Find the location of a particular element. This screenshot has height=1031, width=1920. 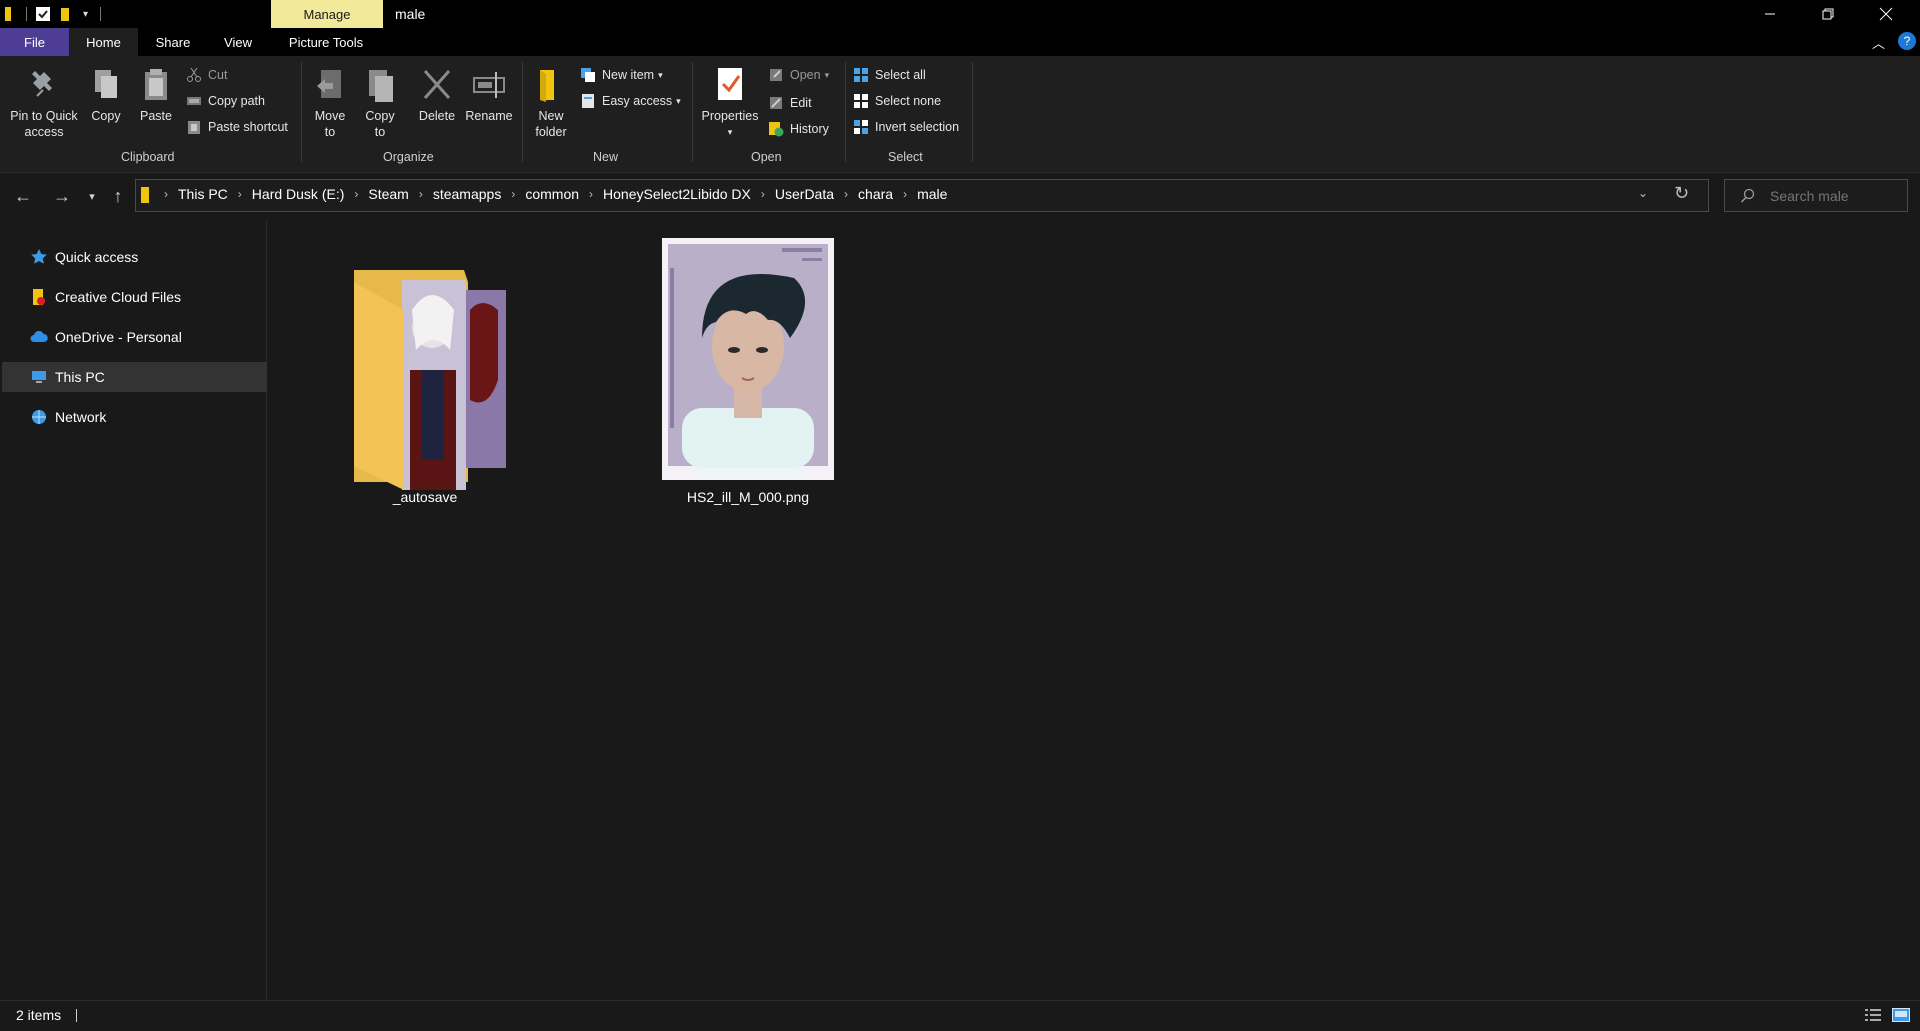

sidebar-item-quick-access: Quick access is located at coordinates (133, 257).